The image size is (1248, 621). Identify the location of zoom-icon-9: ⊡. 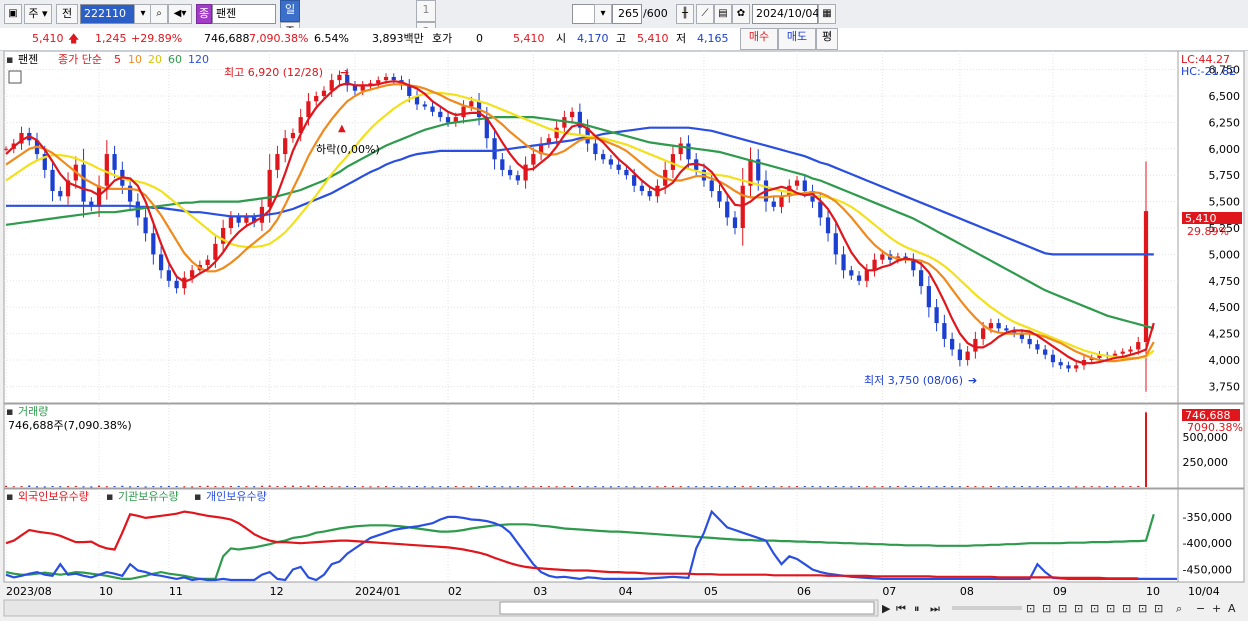
(1158, 608).